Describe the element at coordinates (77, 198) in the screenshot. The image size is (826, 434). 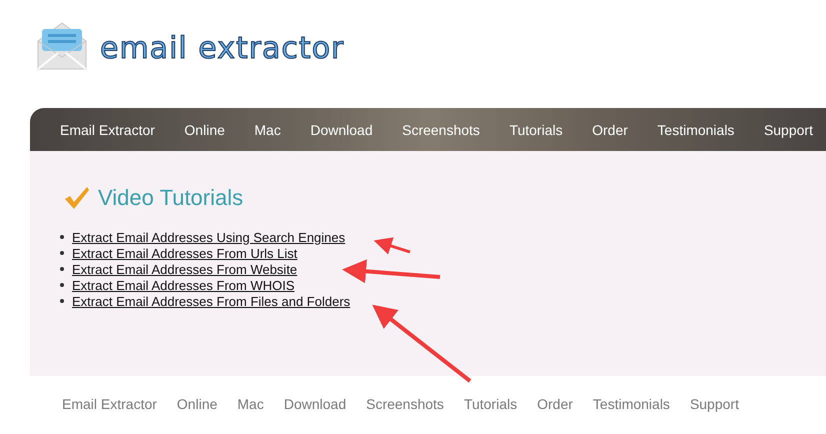
I see `checkmark-icon` at that location.